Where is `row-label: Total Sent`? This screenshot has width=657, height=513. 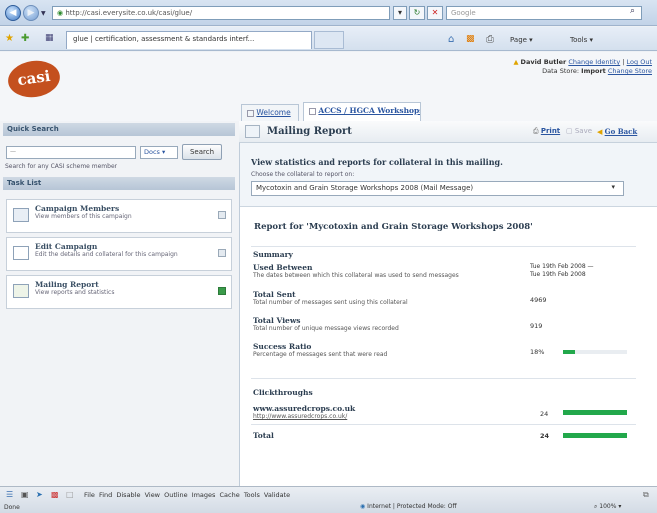
row-label: Total Sent is located at coordinates (274, 294).